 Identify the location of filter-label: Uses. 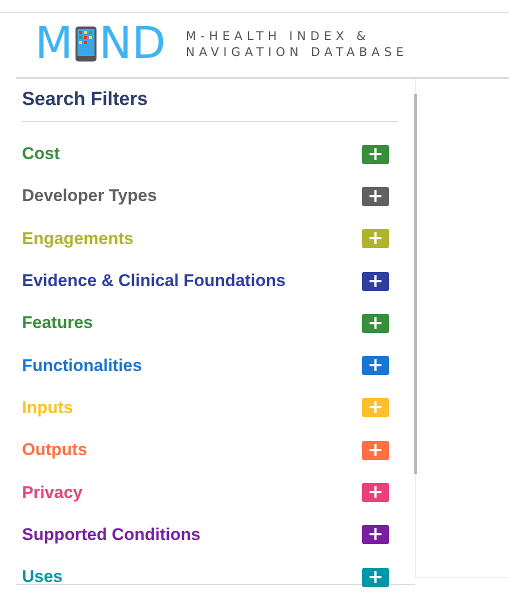
(42, 577).